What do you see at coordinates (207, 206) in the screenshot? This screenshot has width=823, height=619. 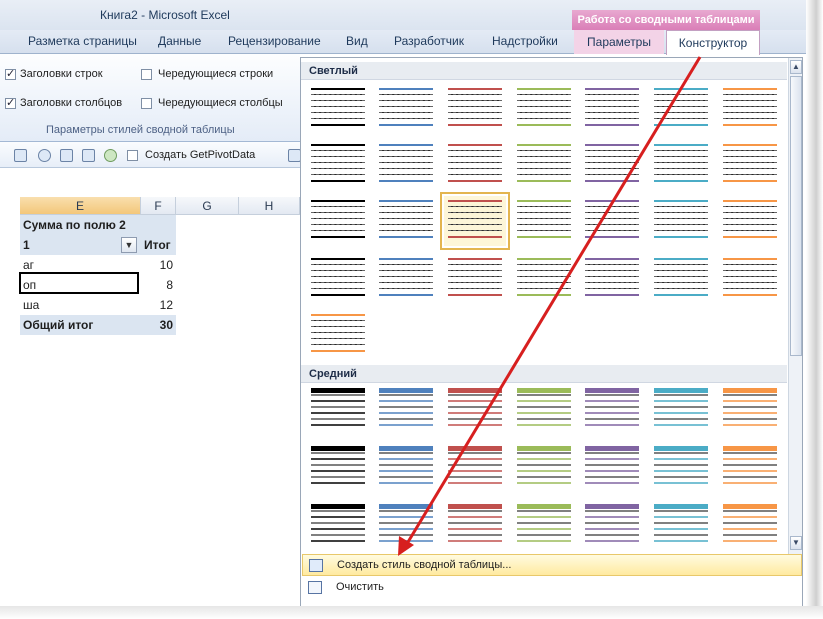 I see `column-header-g: G` at bounding box center [207, 206].